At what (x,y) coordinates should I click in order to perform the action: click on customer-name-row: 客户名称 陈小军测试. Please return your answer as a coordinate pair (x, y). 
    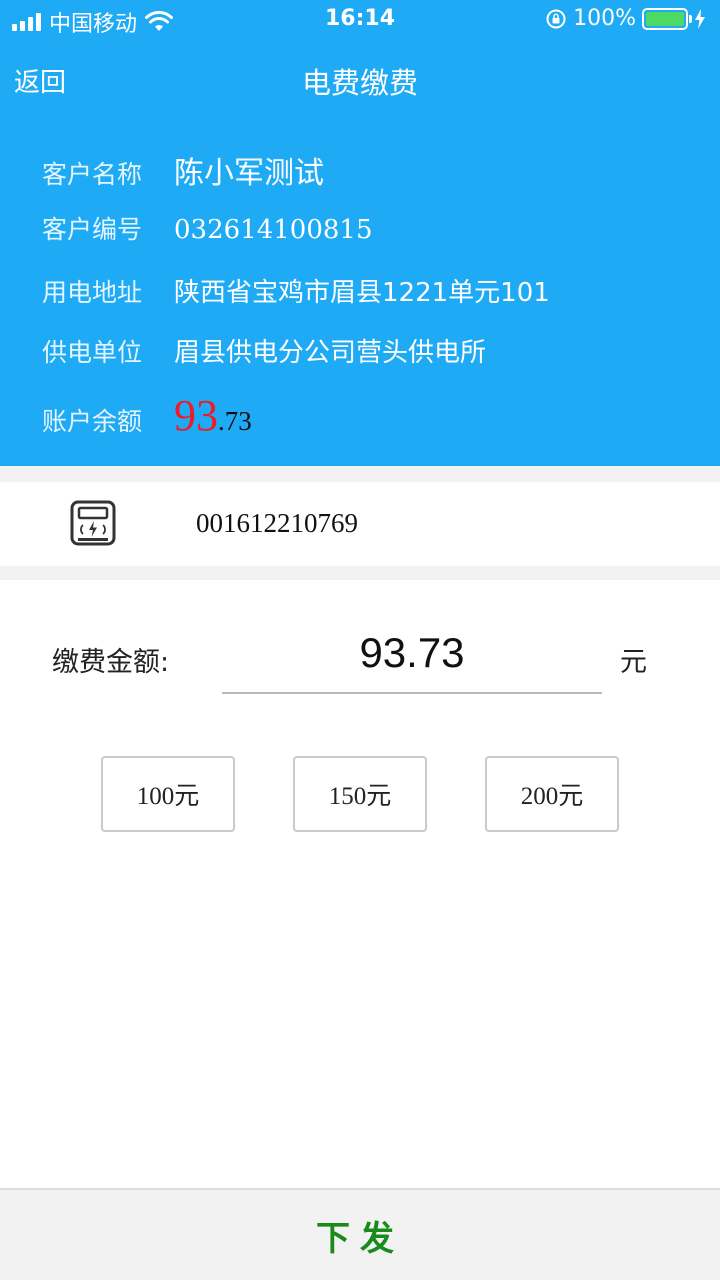
    Looking at the image, I should click on (183, 170).